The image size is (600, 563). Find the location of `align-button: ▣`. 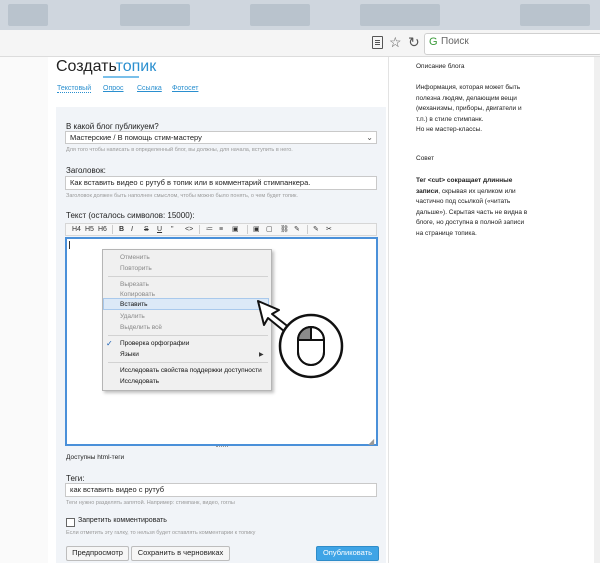

align-button: ▣ is located at coordinates (235, 229).